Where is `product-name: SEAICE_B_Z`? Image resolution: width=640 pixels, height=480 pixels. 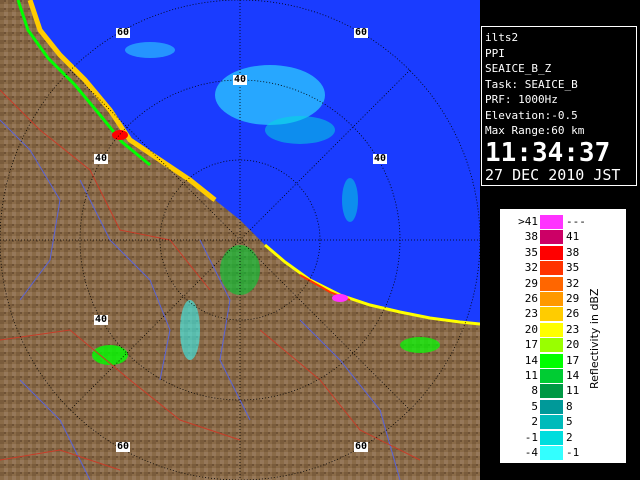 product-name: SEAICE_B_Z is located at coordinates (518, 68).